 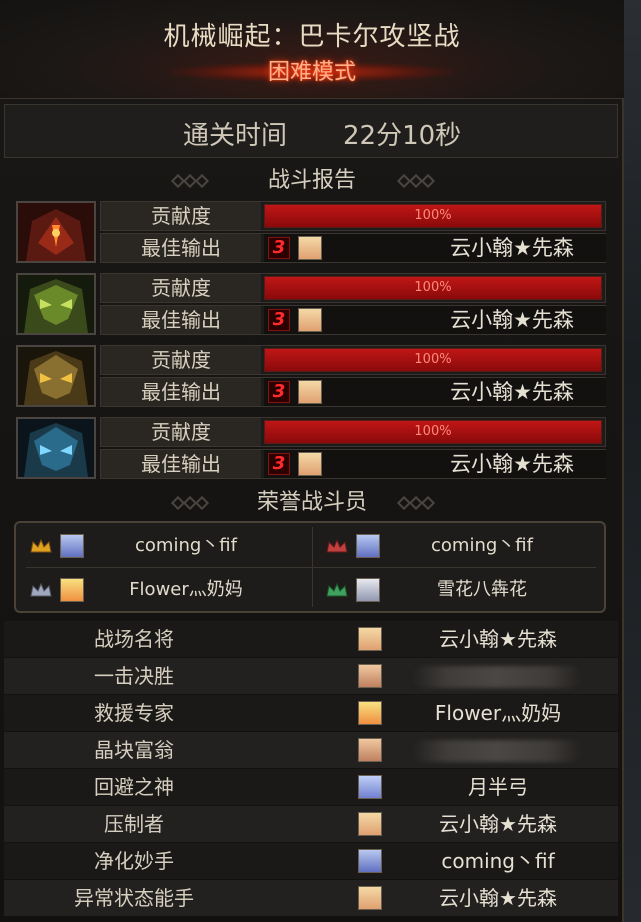 What do you see at coordinates (498, 787) in the screenshot?
I see `award-player: 月半弓` at bounding box center [498, 787].